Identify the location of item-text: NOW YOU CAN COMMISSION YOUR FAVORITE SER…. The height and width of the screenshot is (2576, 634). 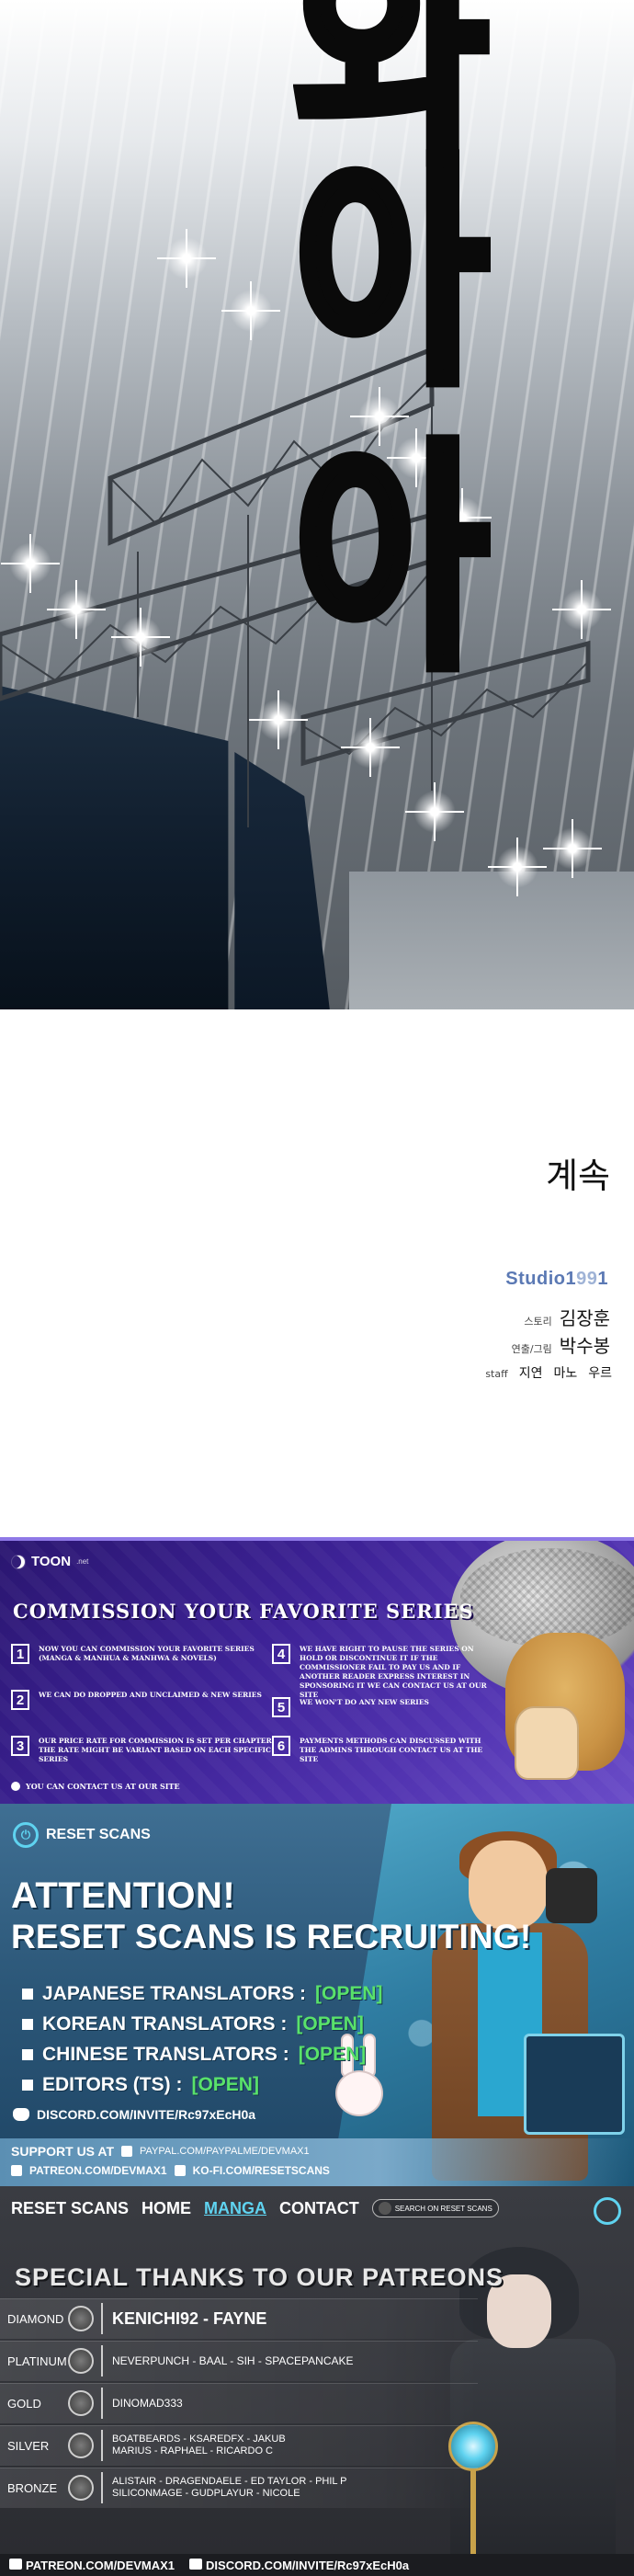
(147, 1653).